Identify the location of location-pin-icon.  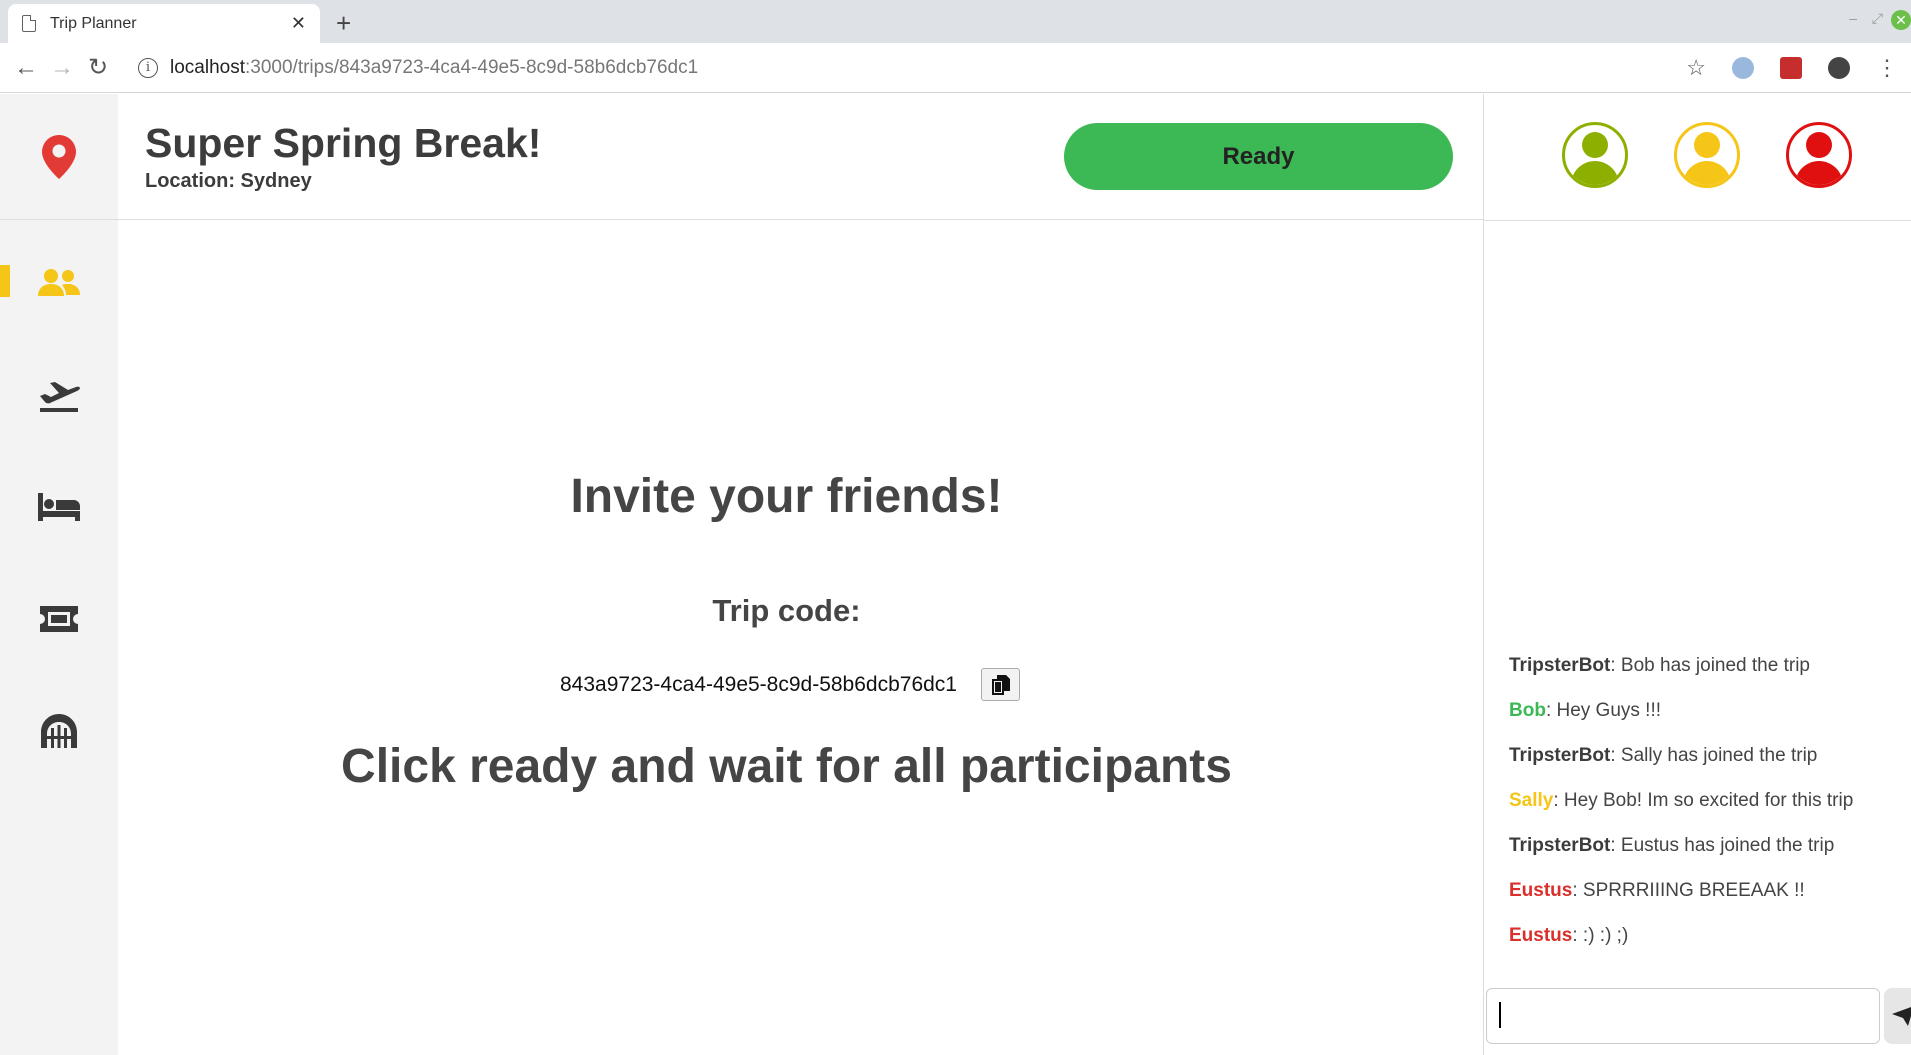
(59, 156).